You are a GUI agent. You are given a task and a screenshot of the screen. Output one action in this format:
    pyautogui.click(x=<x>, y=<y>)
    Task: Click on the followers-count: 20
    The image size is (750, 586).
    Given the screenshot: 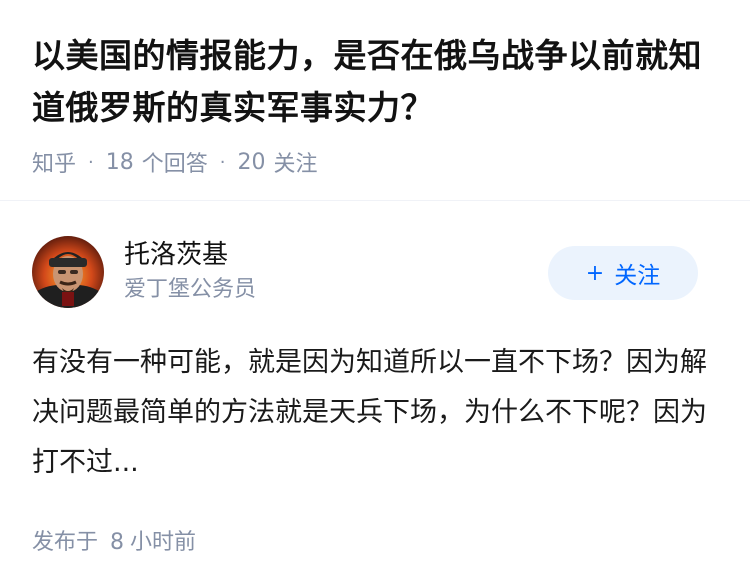 What is the action you would take?
    pyautogui.click(x=251, y=162)
    